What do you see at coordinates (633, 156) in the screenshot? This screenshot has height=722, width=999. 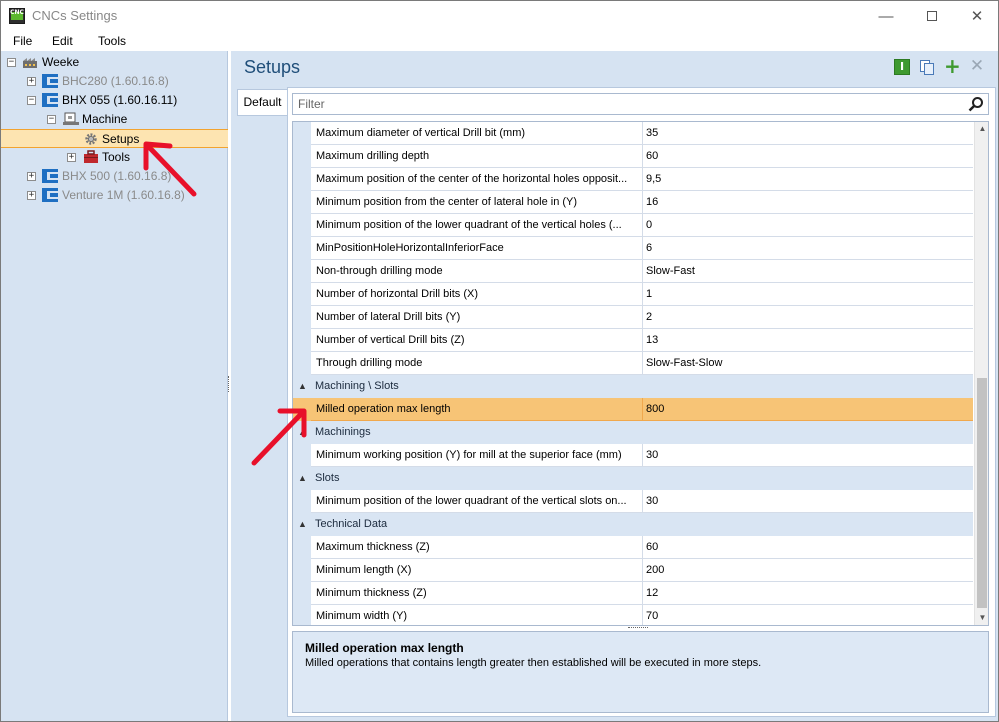 I see `grid-row: Maximum drilling depth 60` at bounding box center [633, 156].